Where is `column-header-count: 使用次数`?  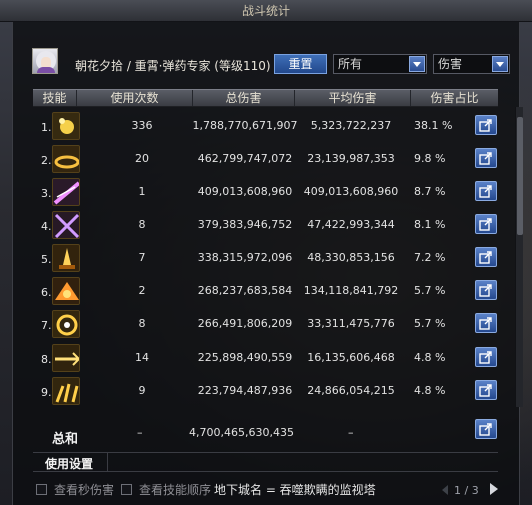
column-header-count: 使用次数 is located at coordinates (135, 98).